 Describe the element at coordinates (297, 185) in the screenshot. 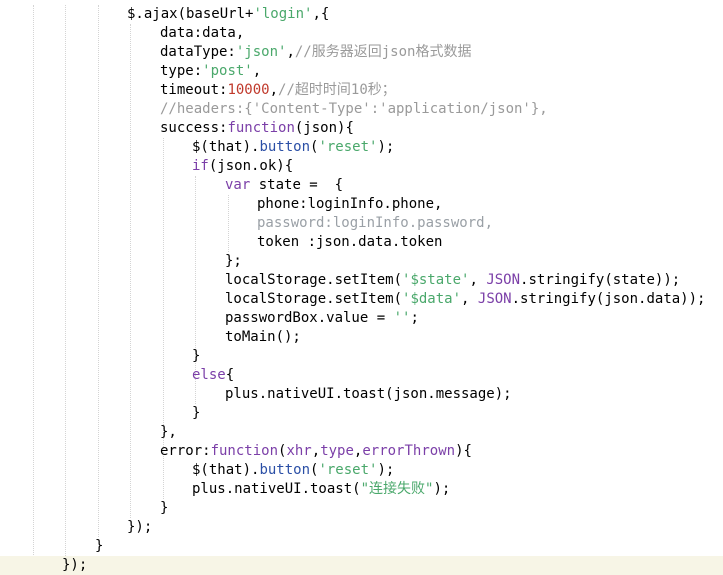

I see `code-token: state = {` at that location.